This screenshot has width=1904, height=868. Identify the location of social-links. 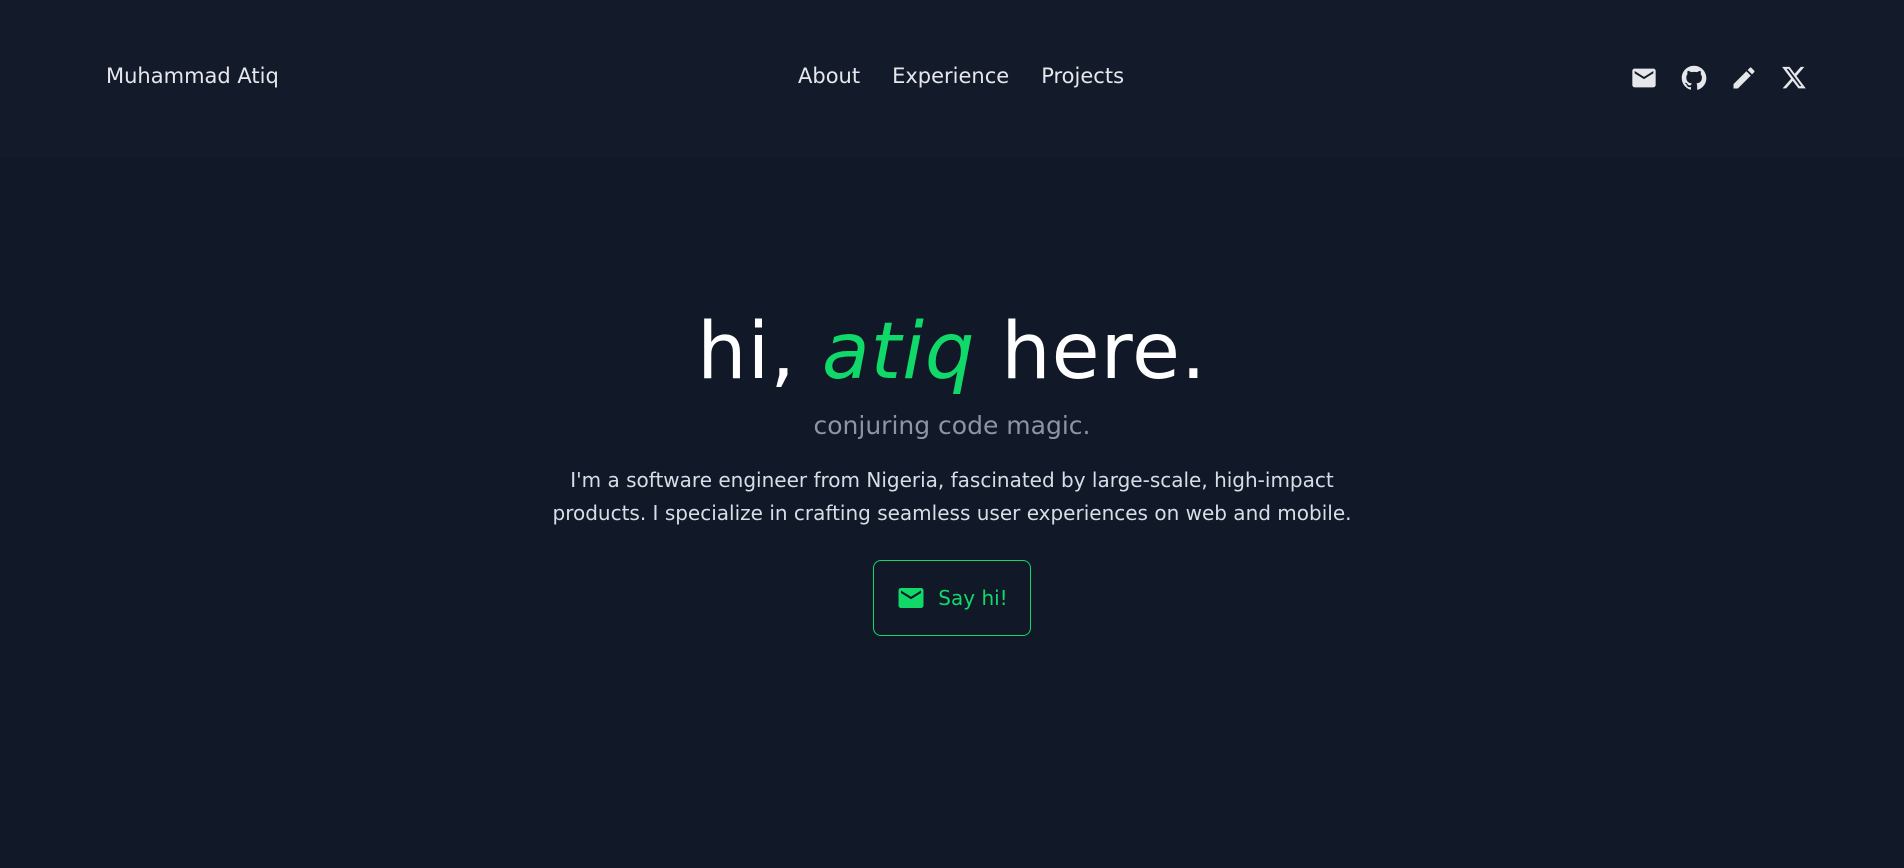
(1719, 78).